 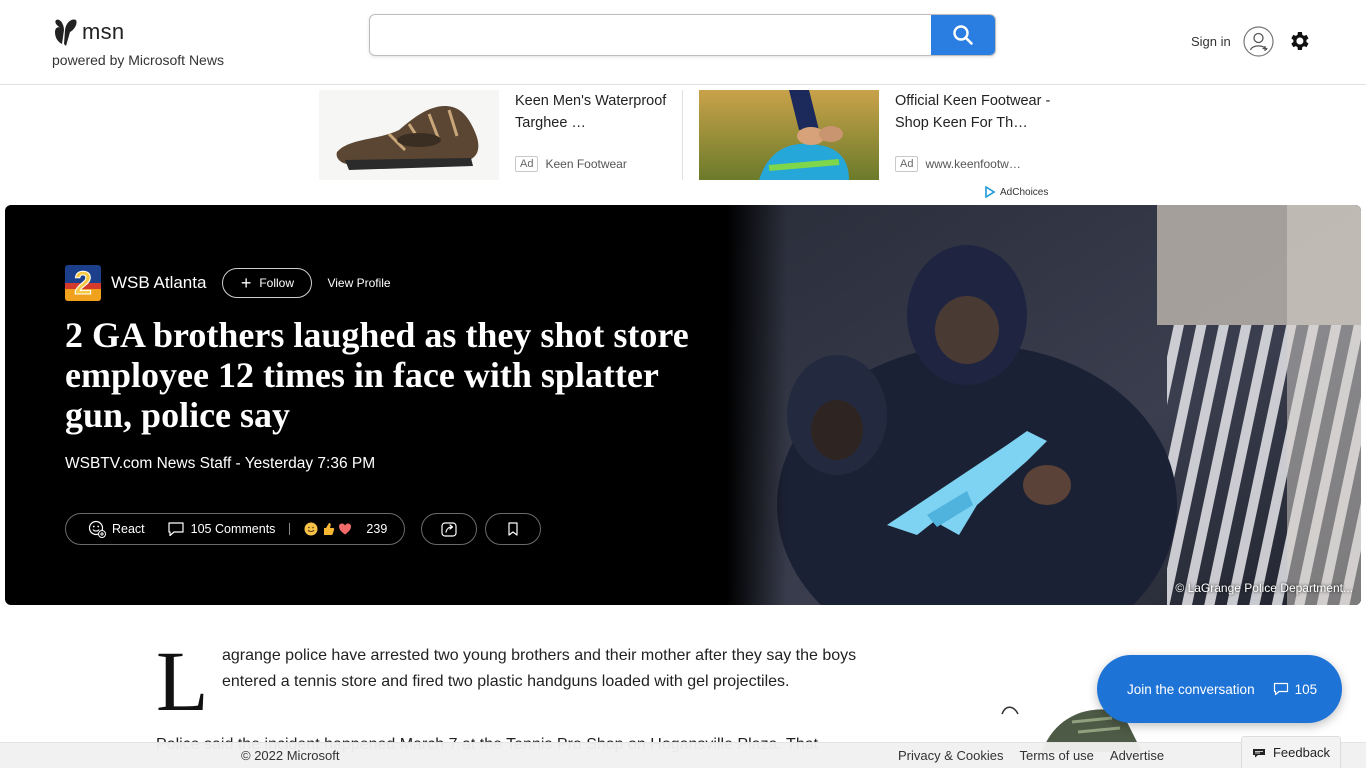 What do you see at coordinates (1306, 689) in the screenshot?
I see `join-count-value: 105` at bounding box center [1306, 689].